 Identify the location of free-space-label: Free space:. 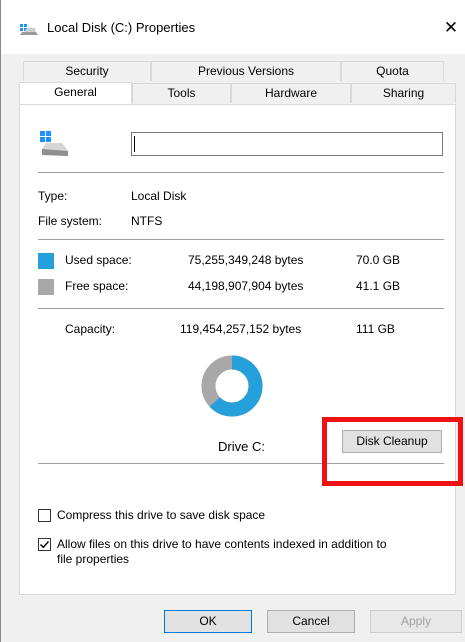
(97, 286).